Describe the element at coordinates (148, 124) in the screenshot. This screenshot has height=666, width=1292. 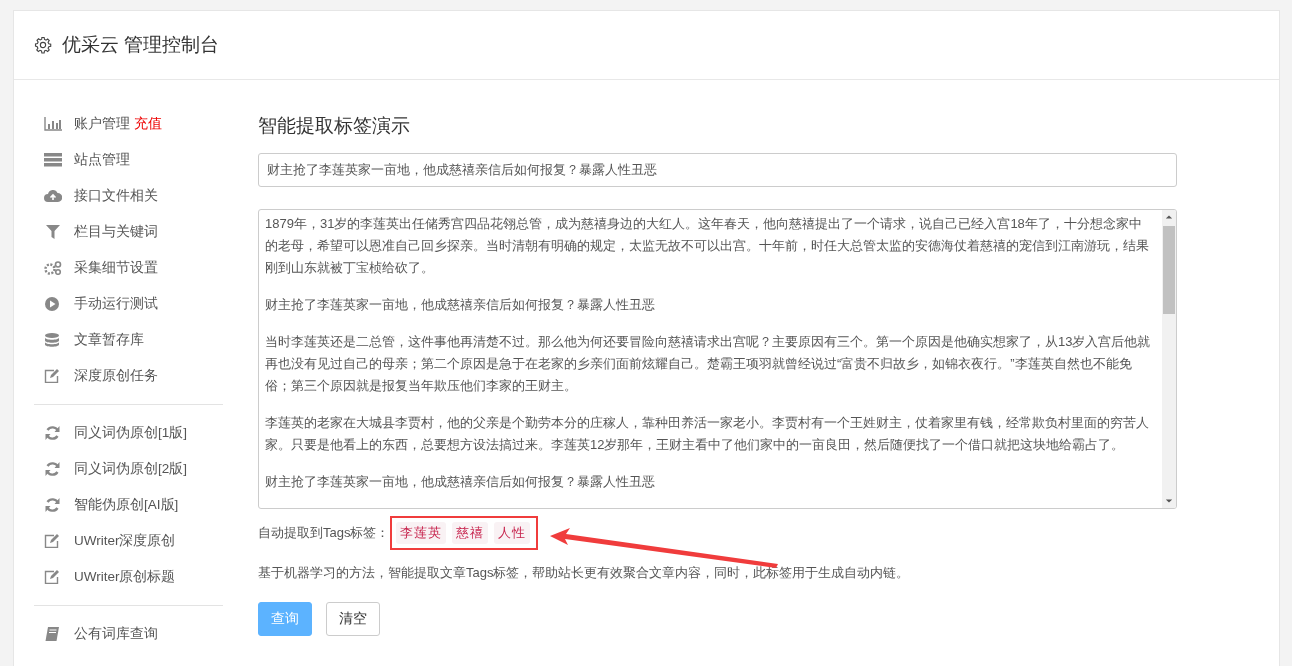
I see `recharge-link: 充值` at that location.